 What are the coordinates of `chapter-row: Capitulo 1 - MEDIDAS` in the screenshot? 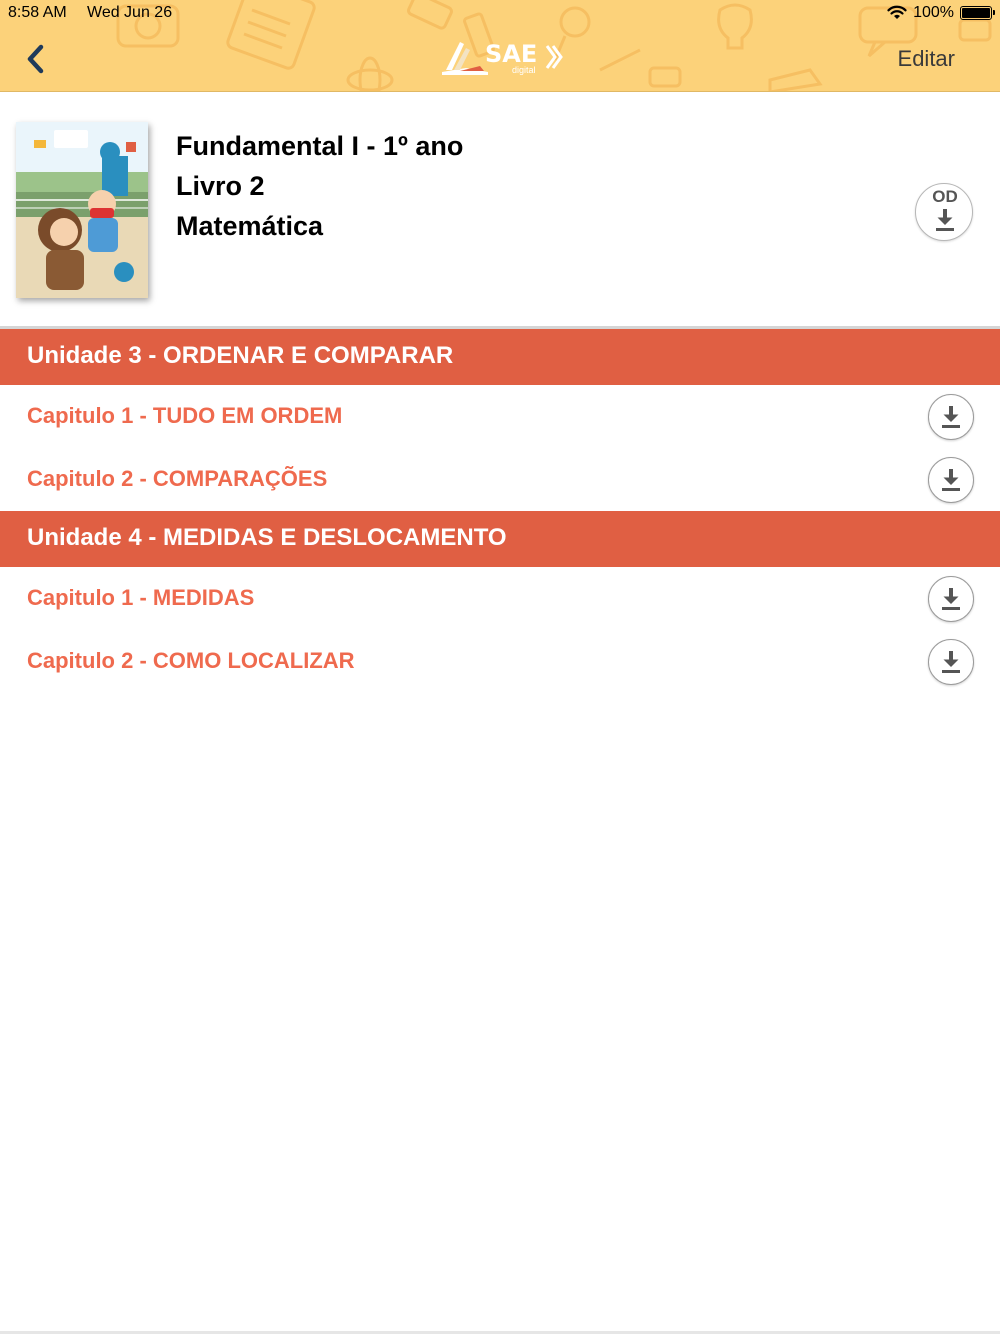 It's located at (500, 598).